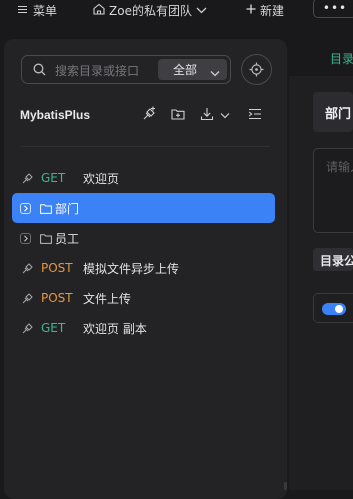  I want to click on new-button: 新建, so click(265, 10).